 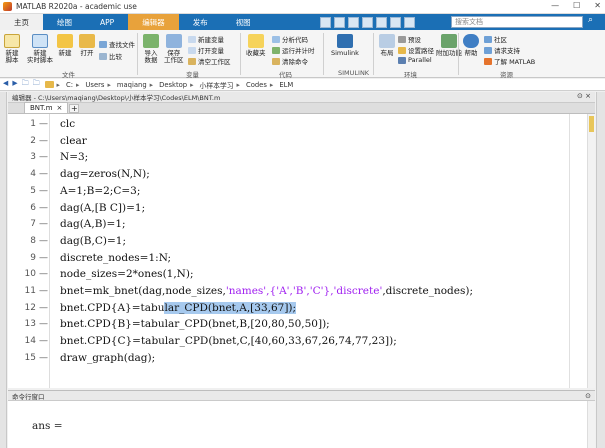 What do you see at coordinates (353, 22) in the screenshot?
I see `copy-icon` at bounding box center [353, 22].